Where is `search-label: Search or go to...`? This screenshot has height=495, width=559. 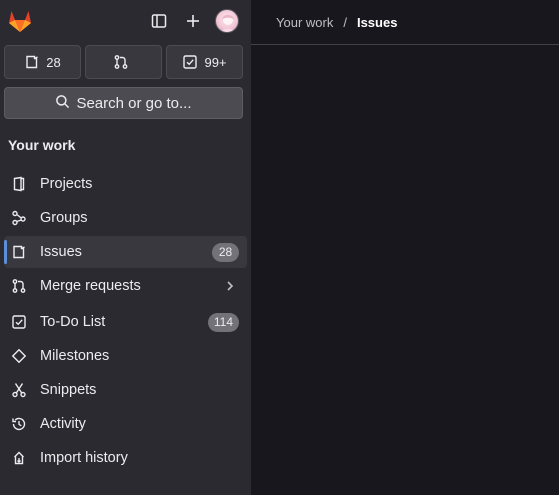 search-label: Search or go to... is located at coordinates (134, 103).